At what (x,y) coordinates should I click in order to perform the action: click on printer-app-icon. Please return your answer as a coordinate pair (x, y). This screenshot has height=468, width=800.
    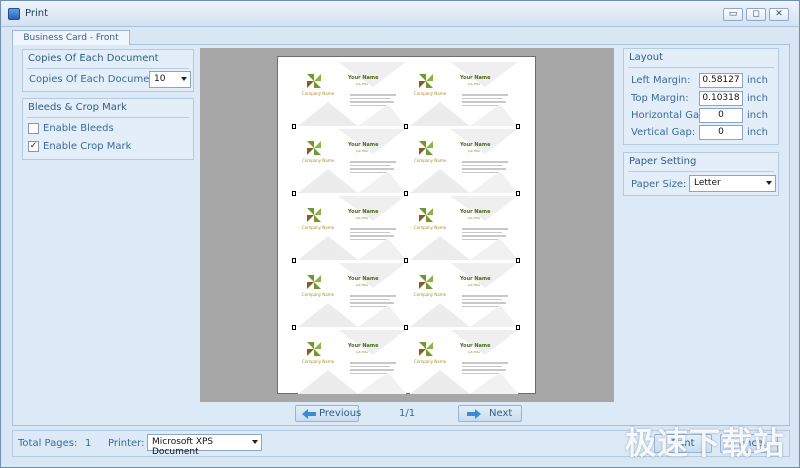
    Looking at the image, I should click on (14, 14).